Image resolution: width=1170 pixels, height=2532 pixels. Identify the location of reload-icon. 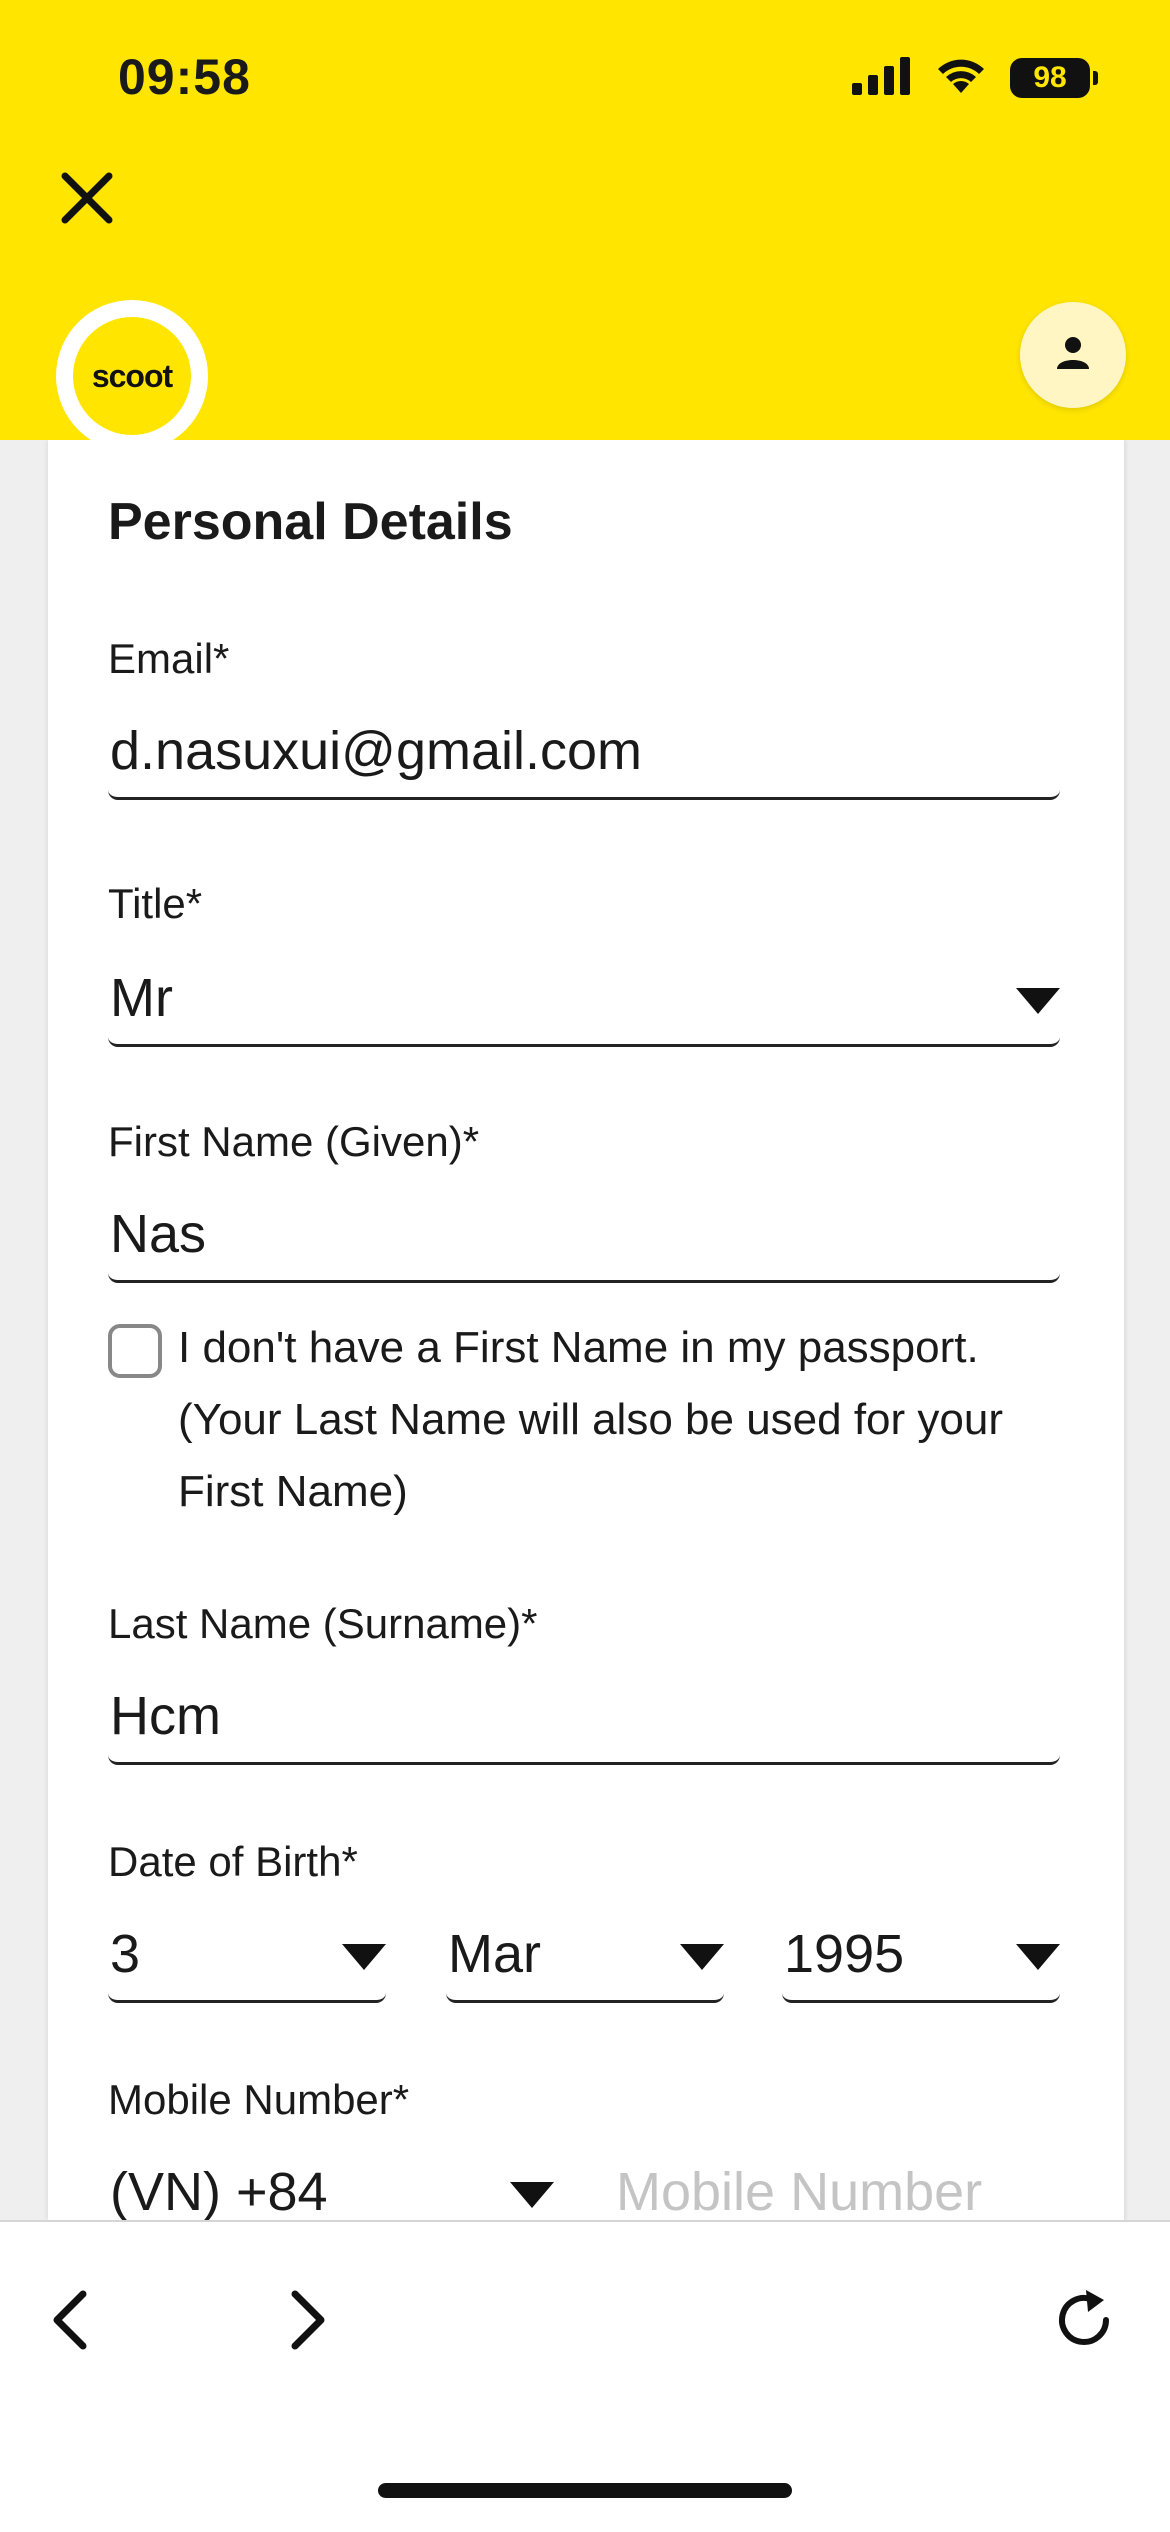
(1084, 2322).